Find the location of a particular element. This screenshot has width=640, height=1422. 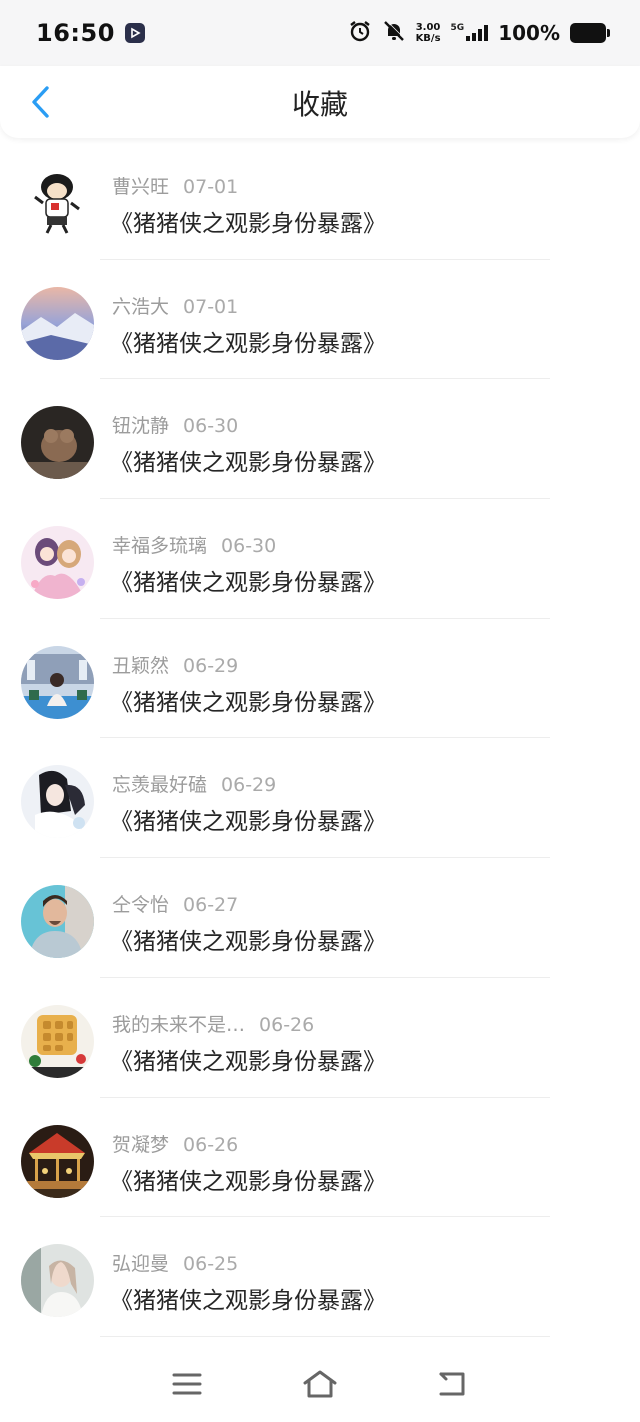

page-title: 收藏 is located at coordinates (319, 104).